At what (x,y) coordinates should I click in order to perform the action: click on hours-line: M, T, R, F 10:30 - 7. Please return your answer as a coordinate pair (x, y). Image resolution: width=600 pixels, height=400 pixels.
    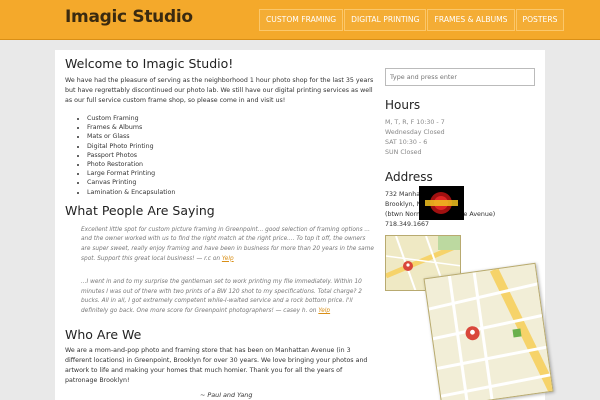
    Looking at the image, I should click on (415, 122).